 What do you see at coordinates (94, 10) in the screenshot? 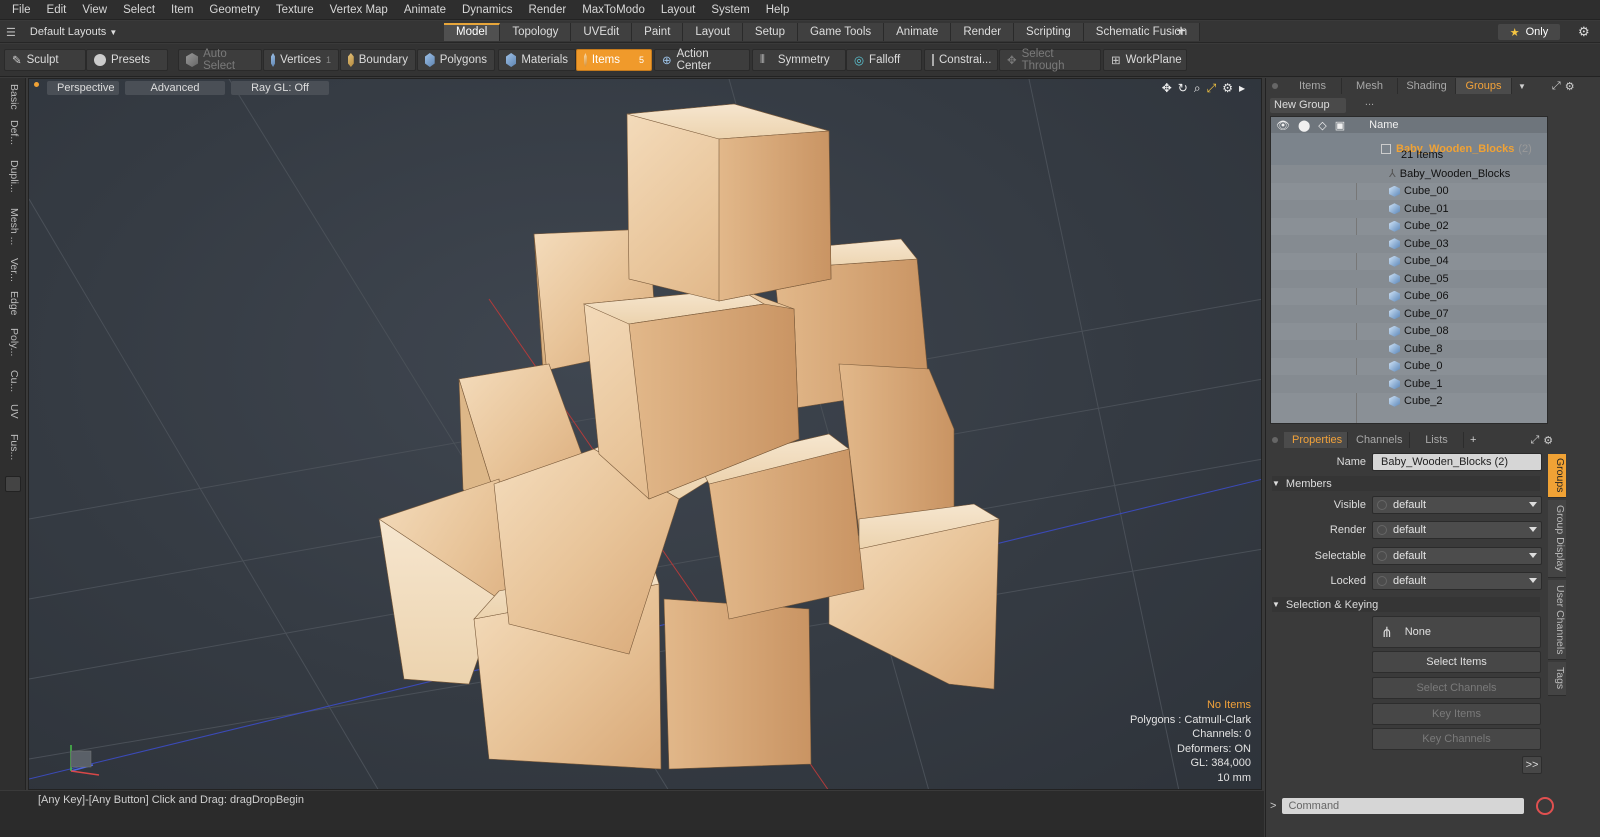
I see `menu-view: View` at bounding box center [94, 10].